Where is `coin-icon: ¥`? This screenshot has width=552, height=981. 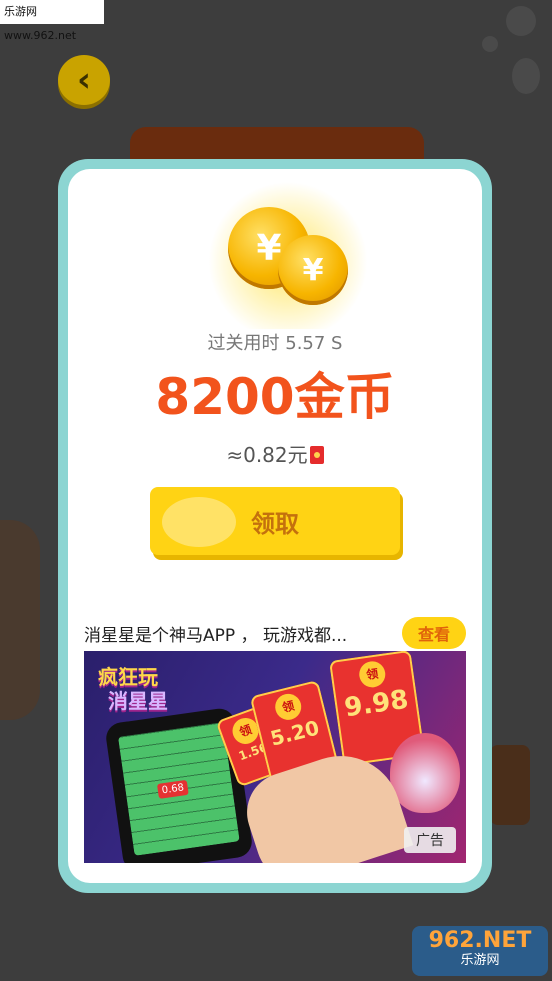
coin-icon: ¥ is located at coordinates (313, 270).